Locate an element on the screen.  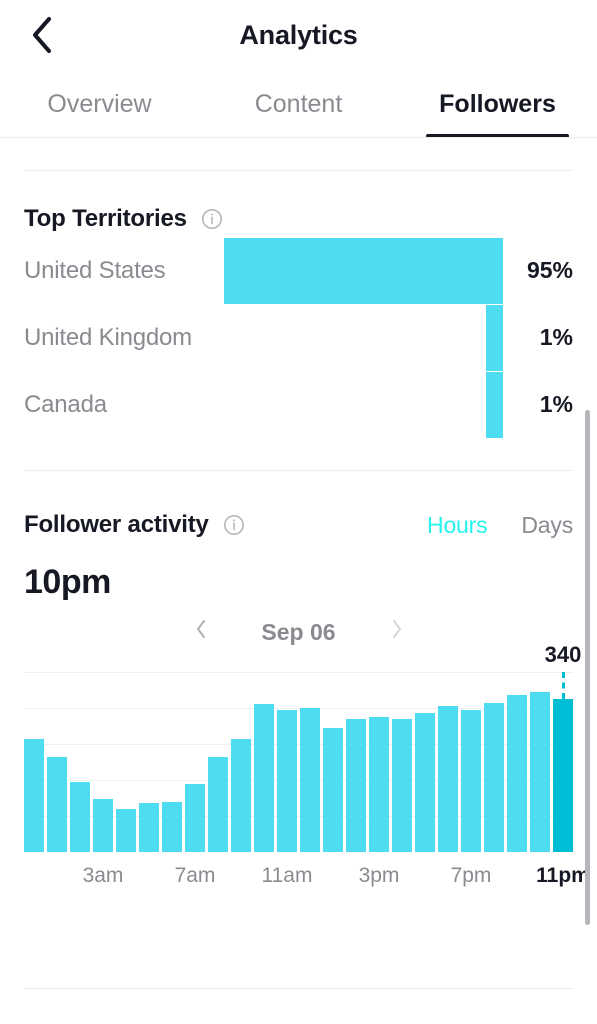
tab-followers: Followers is located at coordinates (497, 104).